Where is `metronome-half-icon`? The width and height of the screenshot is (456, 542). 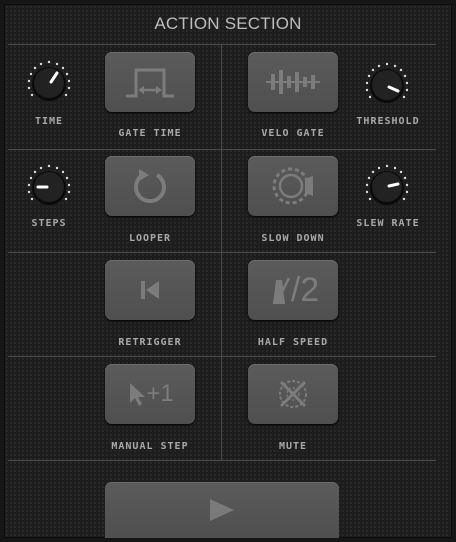 metronome-half-icon is located at coordinates (281, 290).